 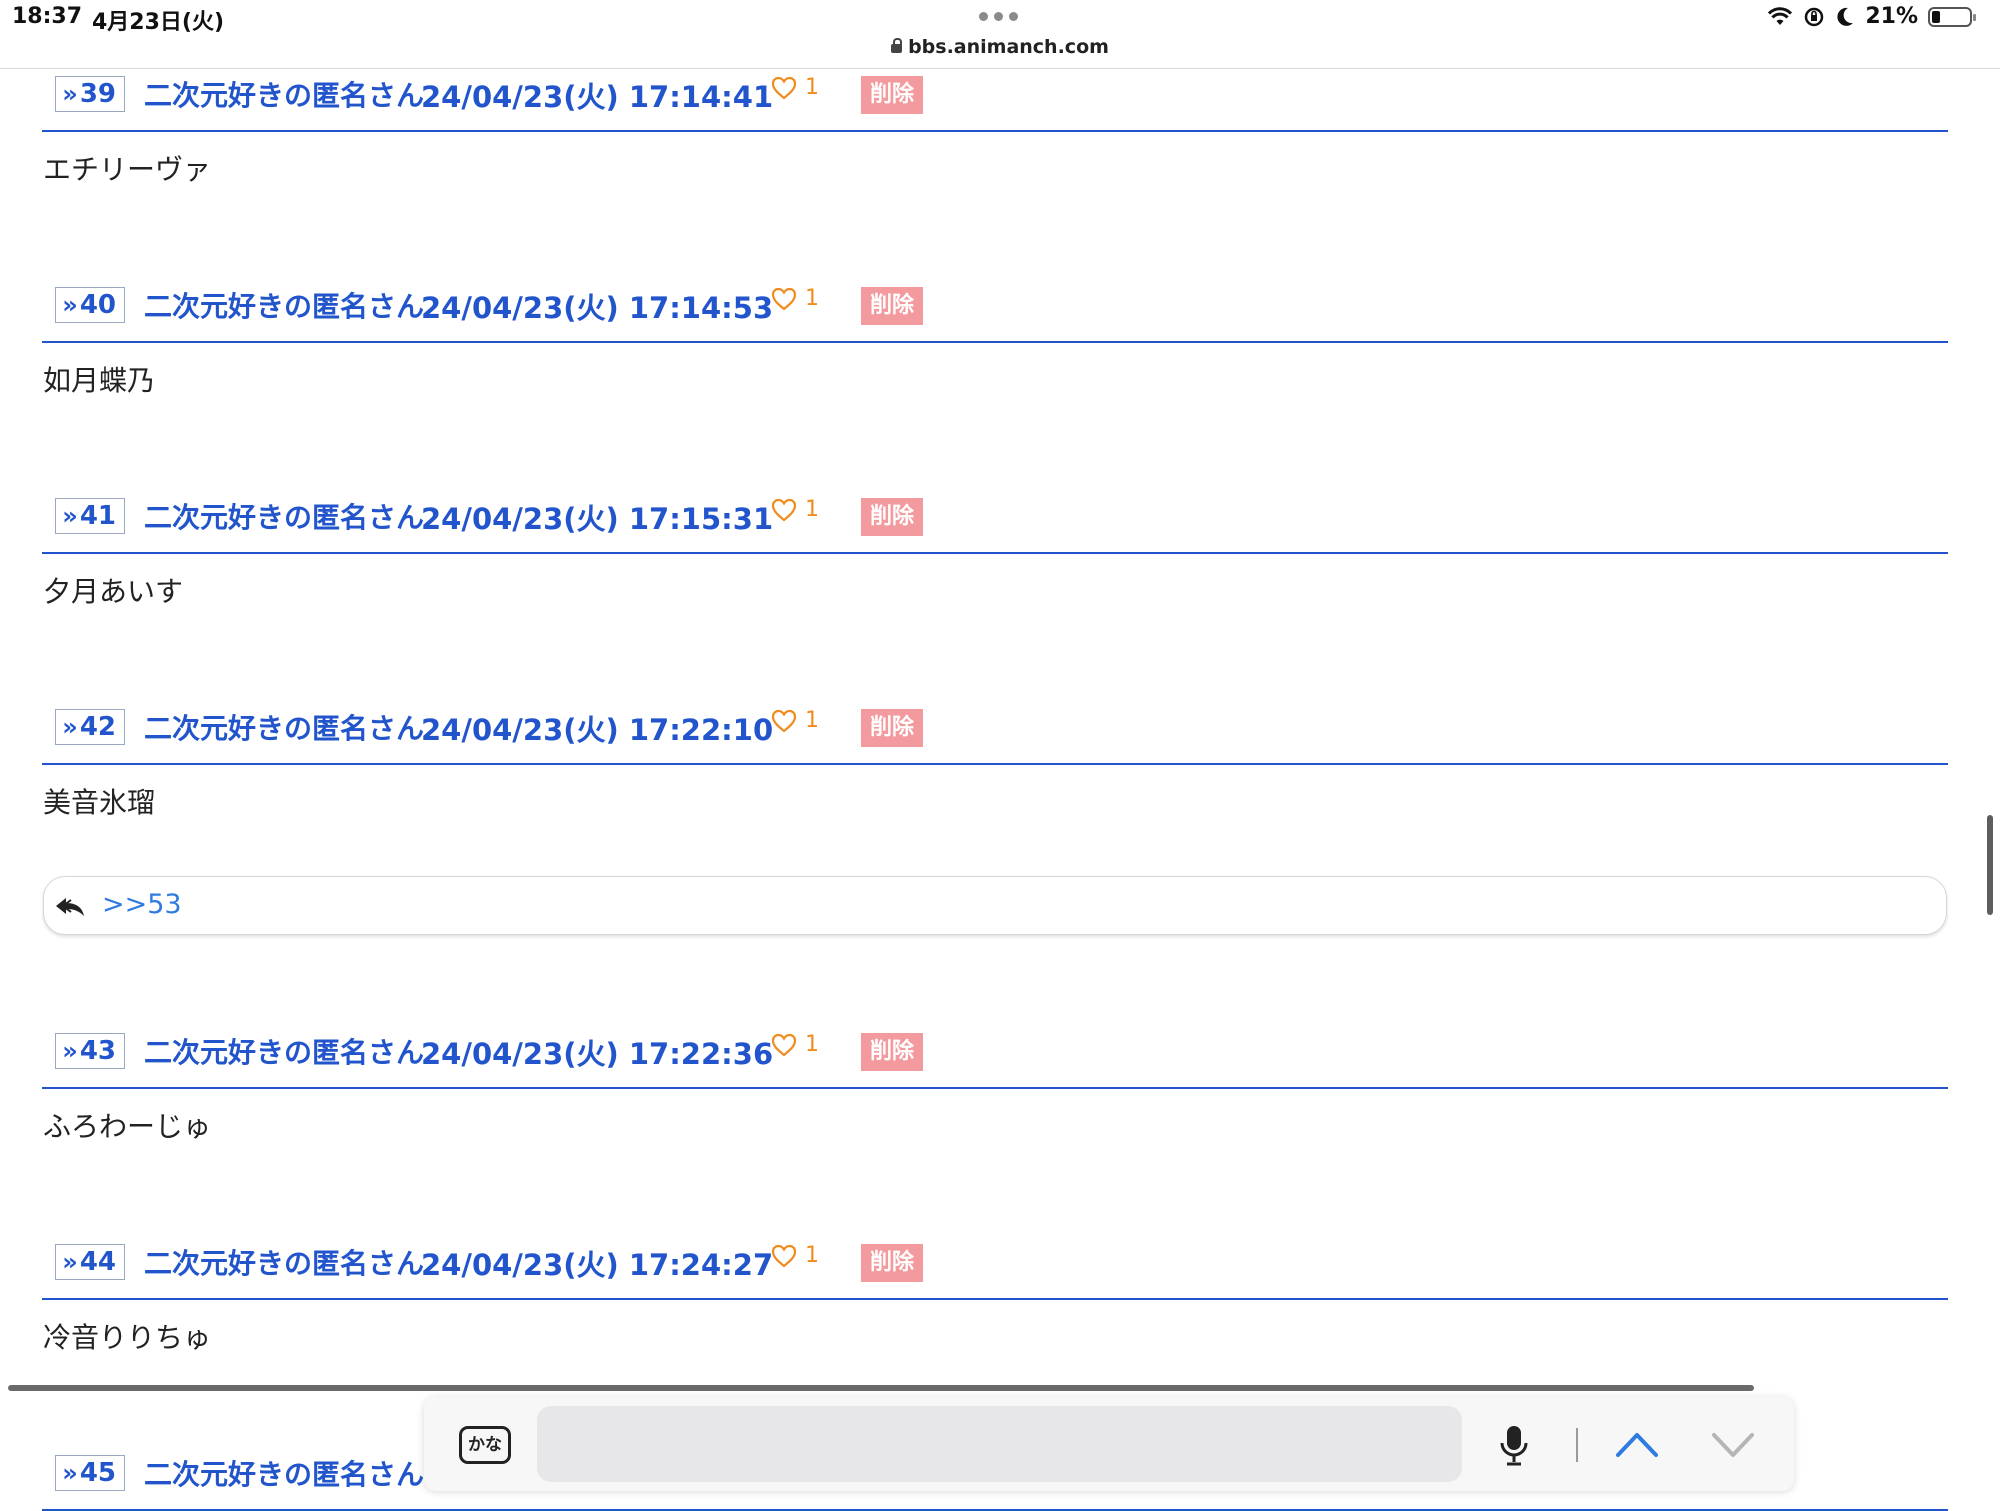 I want to click on post-header: »41 二次元好きの匿名さん 24/04/23(火) 17:15:31 1 削除, so click(x=995, y=522).